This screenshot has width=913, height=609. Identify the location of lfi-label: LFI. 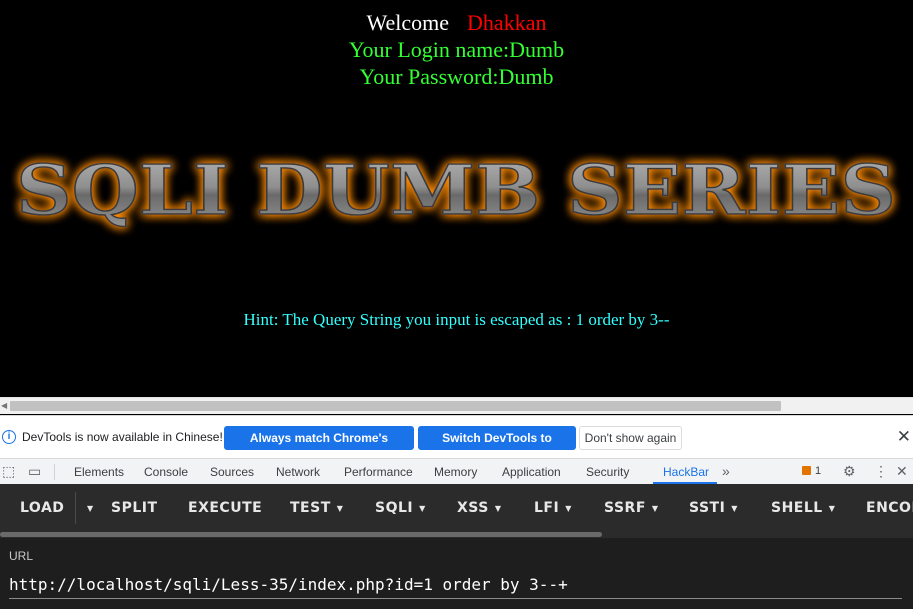
(547, 508).